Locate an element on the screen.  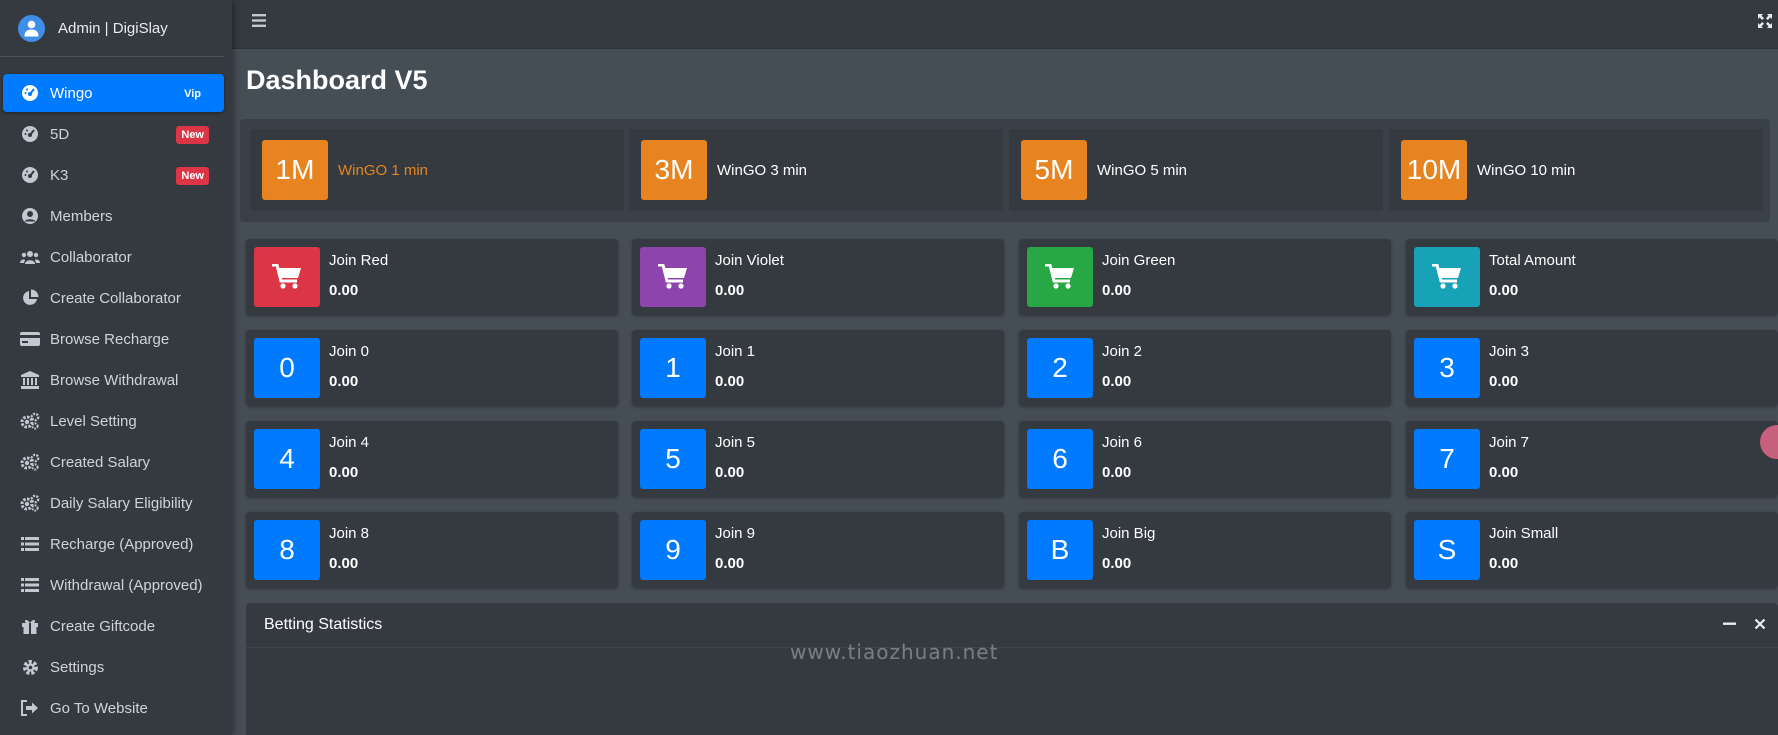
number-box: 5 is located at coordinates (673, 459).